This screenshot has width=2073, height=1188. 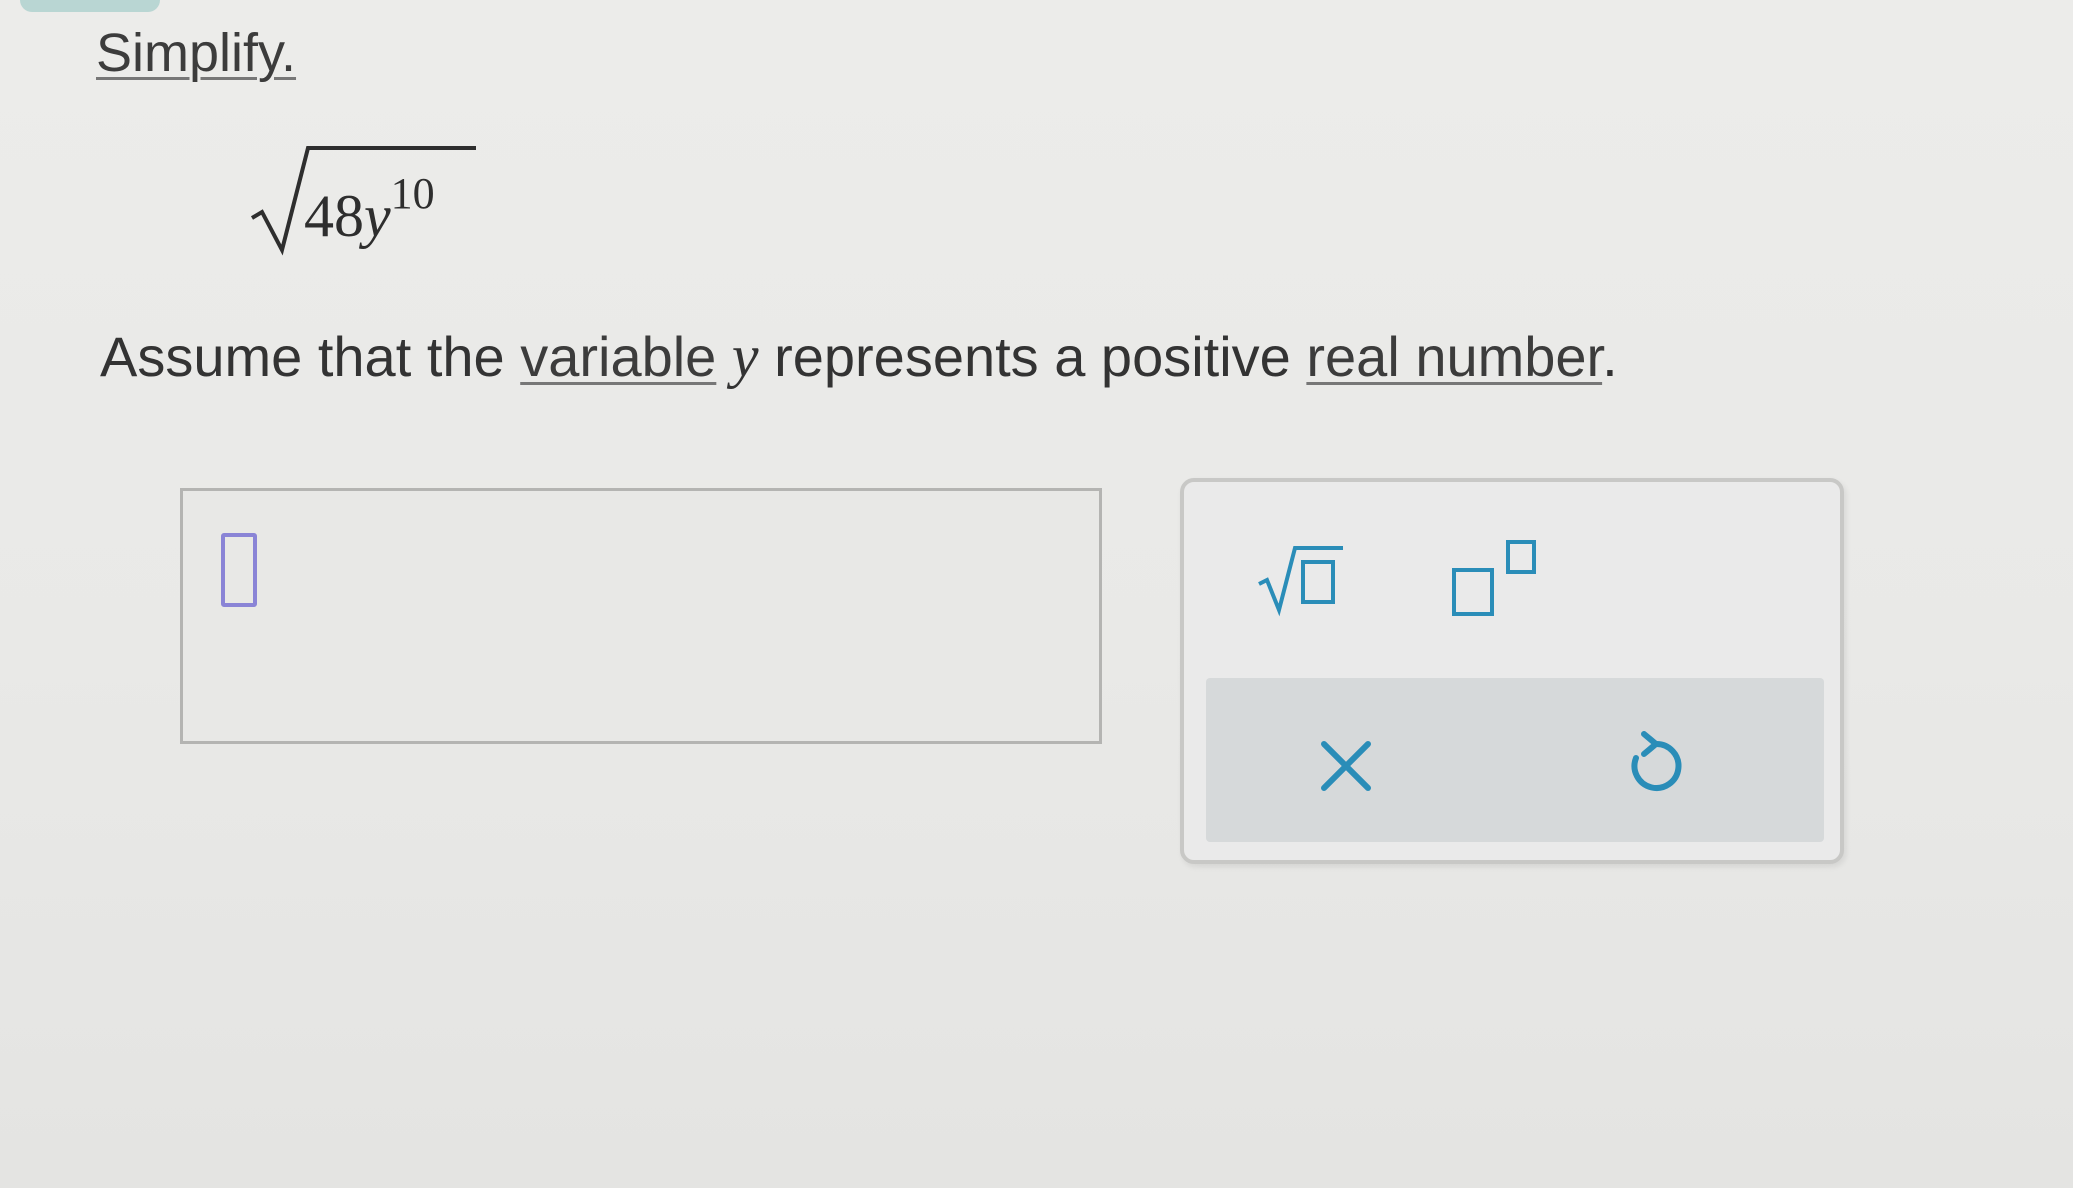 What do you see at coordinates (90, 6) in the screenshot?
I see `top-tab-edge` at bounding box center [90, 6].